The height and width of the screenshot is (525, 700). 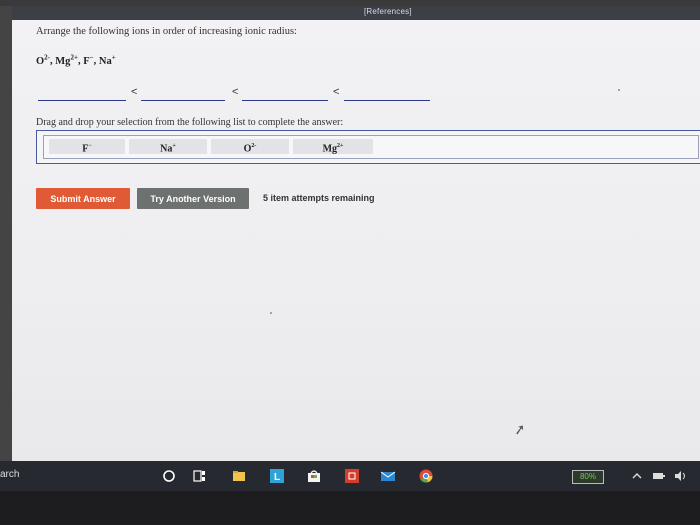 I want to click on mouse-cursor-icon: ➚, so click(x=519, y=430).